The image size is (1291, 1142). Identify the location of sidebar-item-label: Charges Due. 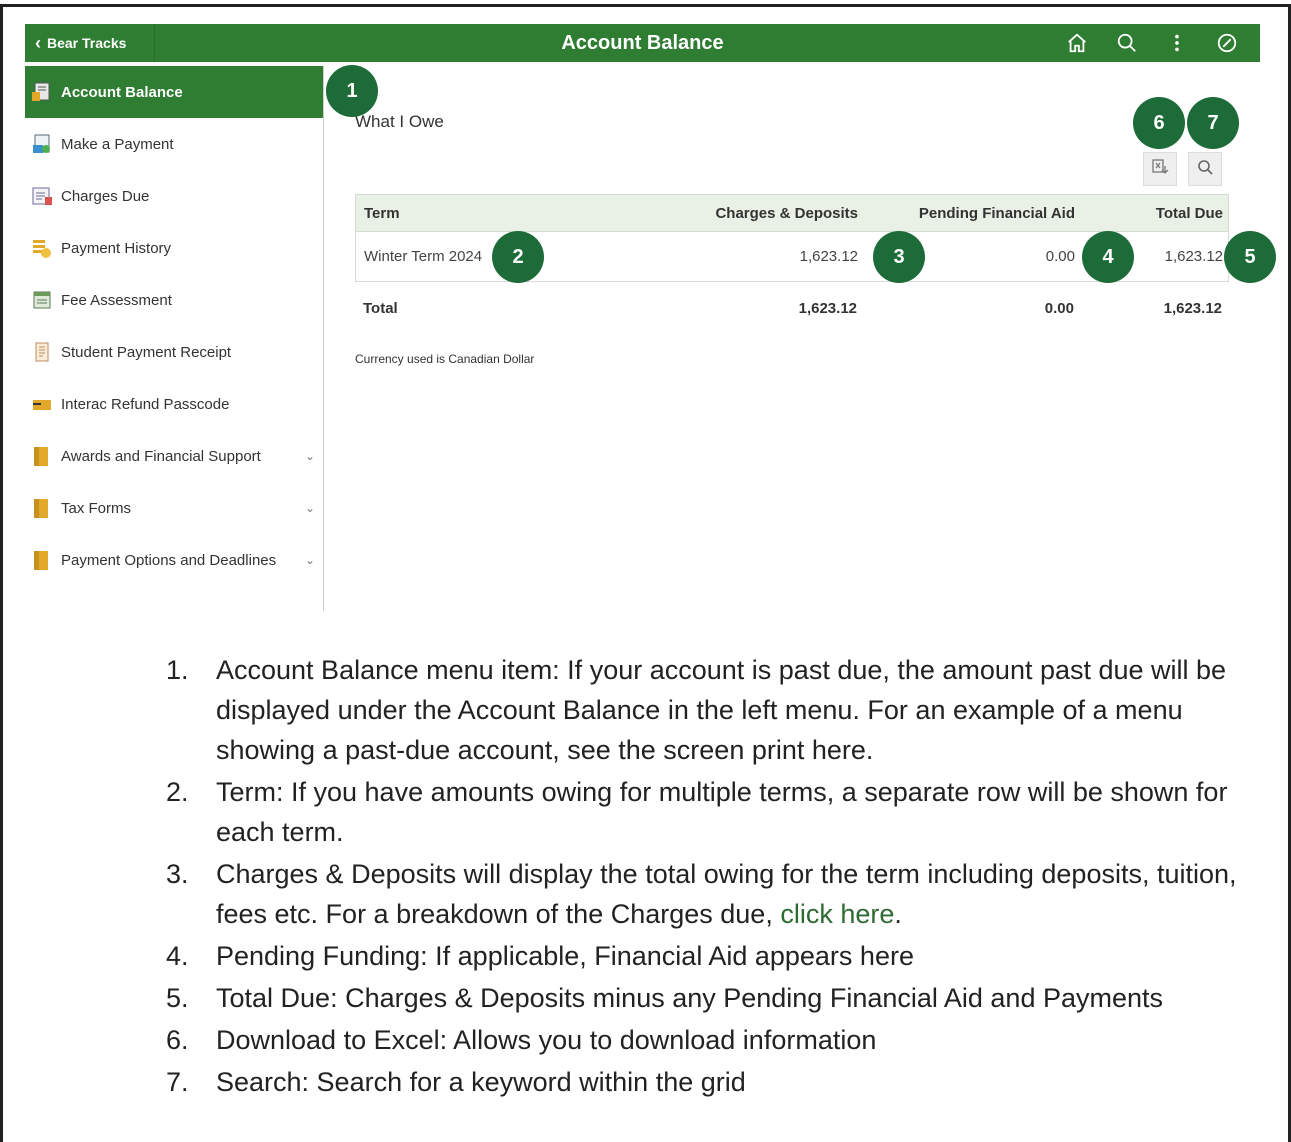
(105, 196).